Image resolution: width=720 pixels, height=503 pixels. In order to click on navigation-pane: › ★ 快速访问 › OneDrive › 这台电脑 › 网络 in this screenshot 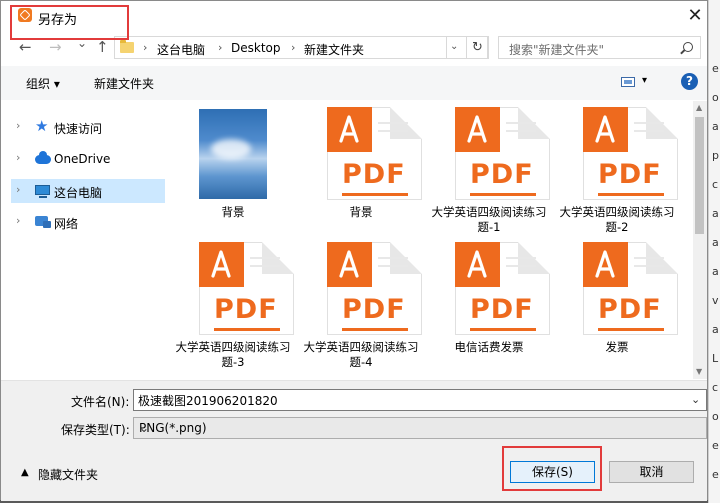, I will do `click(86, 240)`.